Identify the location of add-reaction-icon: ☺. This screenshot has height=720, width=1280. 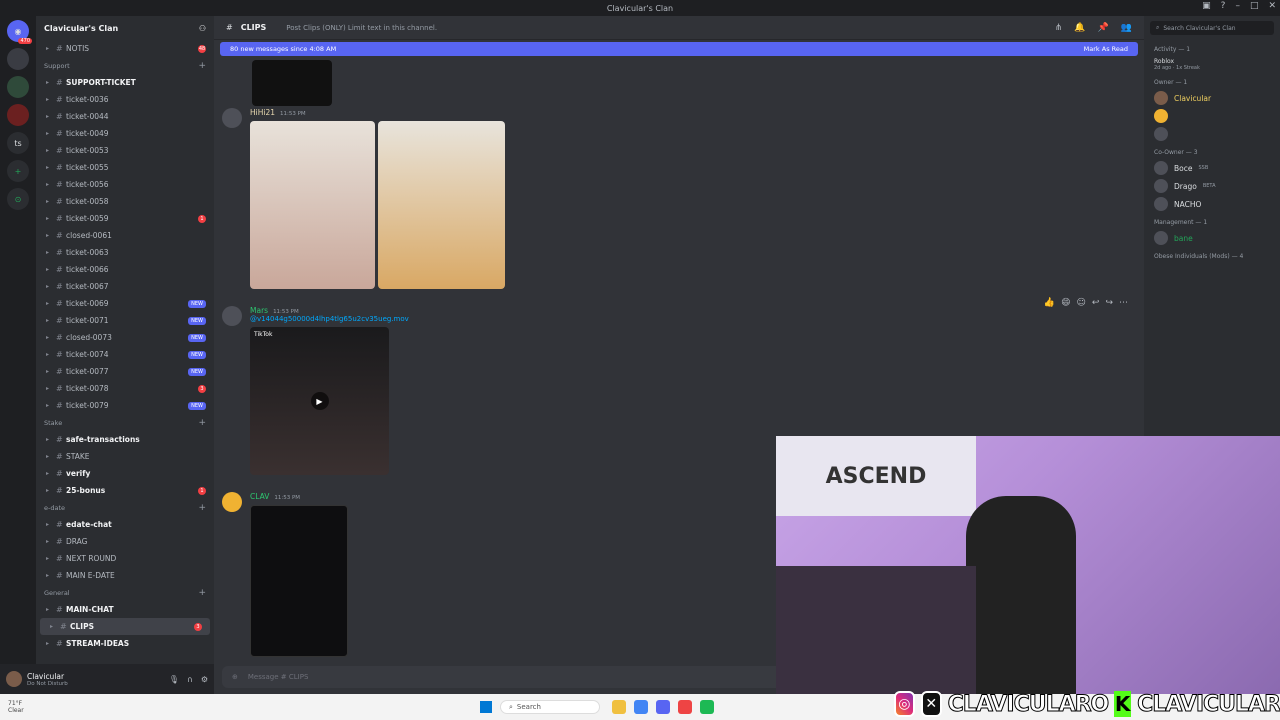
(1081, 303).